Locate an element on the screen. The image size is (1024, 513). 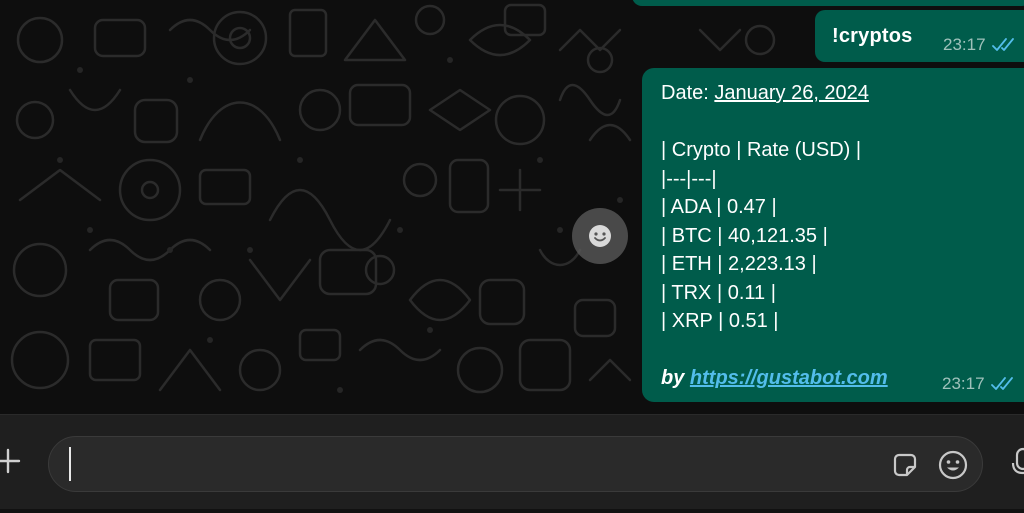
message-line: | ADA | 0.47 | is located at coordinates (719, 207).